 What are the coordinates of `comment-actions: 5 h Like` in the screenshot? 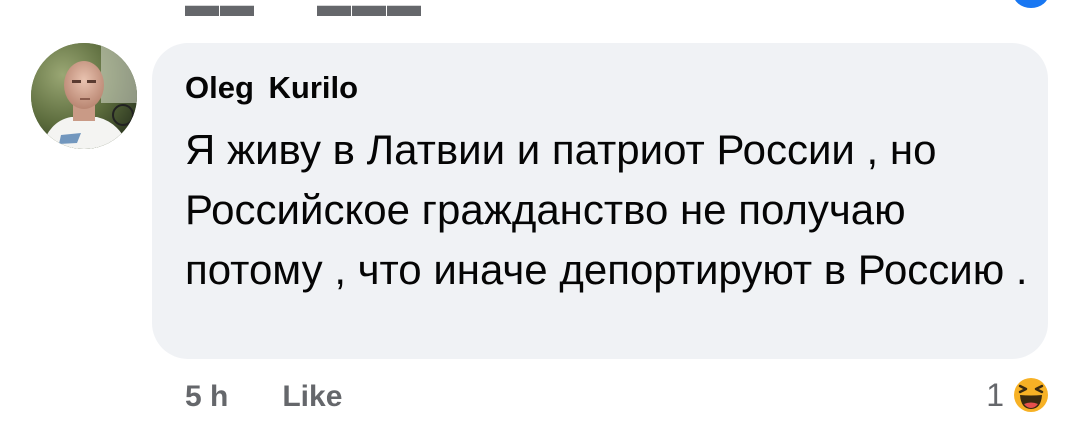 It's located at (263, 397).